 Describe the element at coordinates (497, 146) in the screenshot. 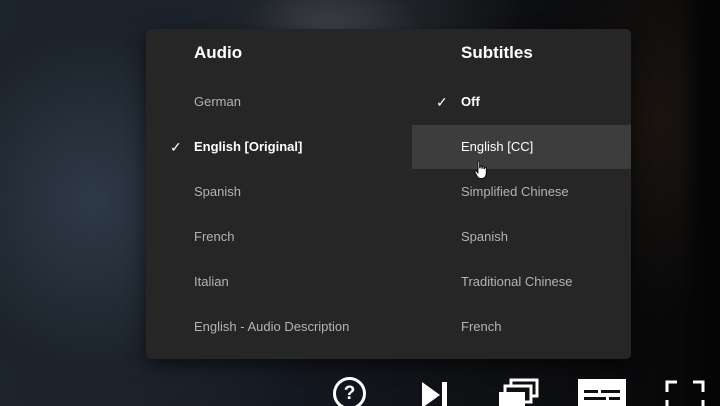

I see `subtitle-option-label: English [CC]` at that location.